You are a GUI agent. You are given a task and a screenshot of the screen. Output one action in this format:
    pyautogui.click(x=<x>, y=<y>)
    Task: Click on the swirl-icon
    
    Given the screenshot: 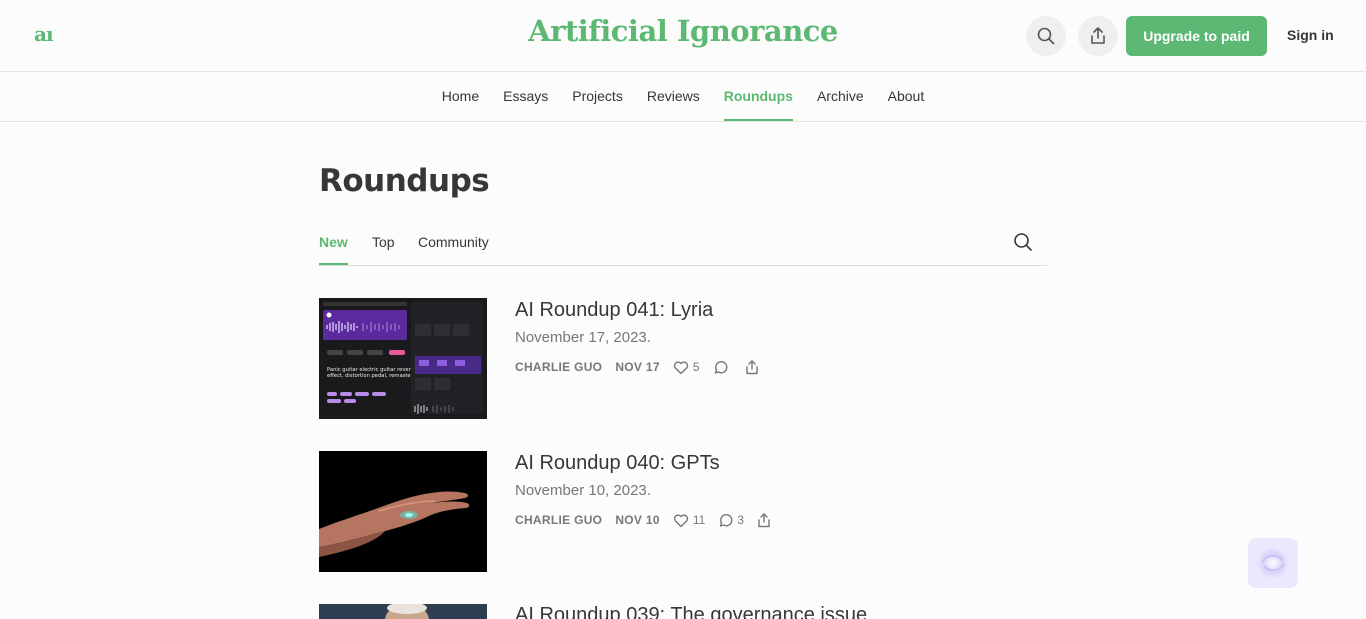 What is the action you would take?
    pyautogui.click(x=1273, y=563)
    